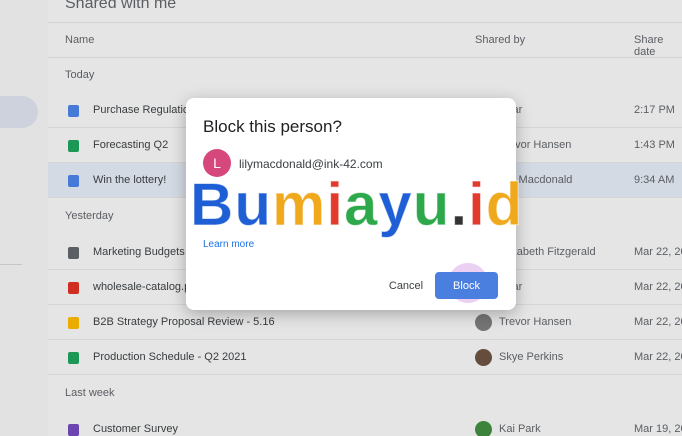 Image resolution: width=682 pixels, height=436 pixels. Describe the element at coordinates (361, 205) in the screenshot. I see `watermark-letter: a` at that location.